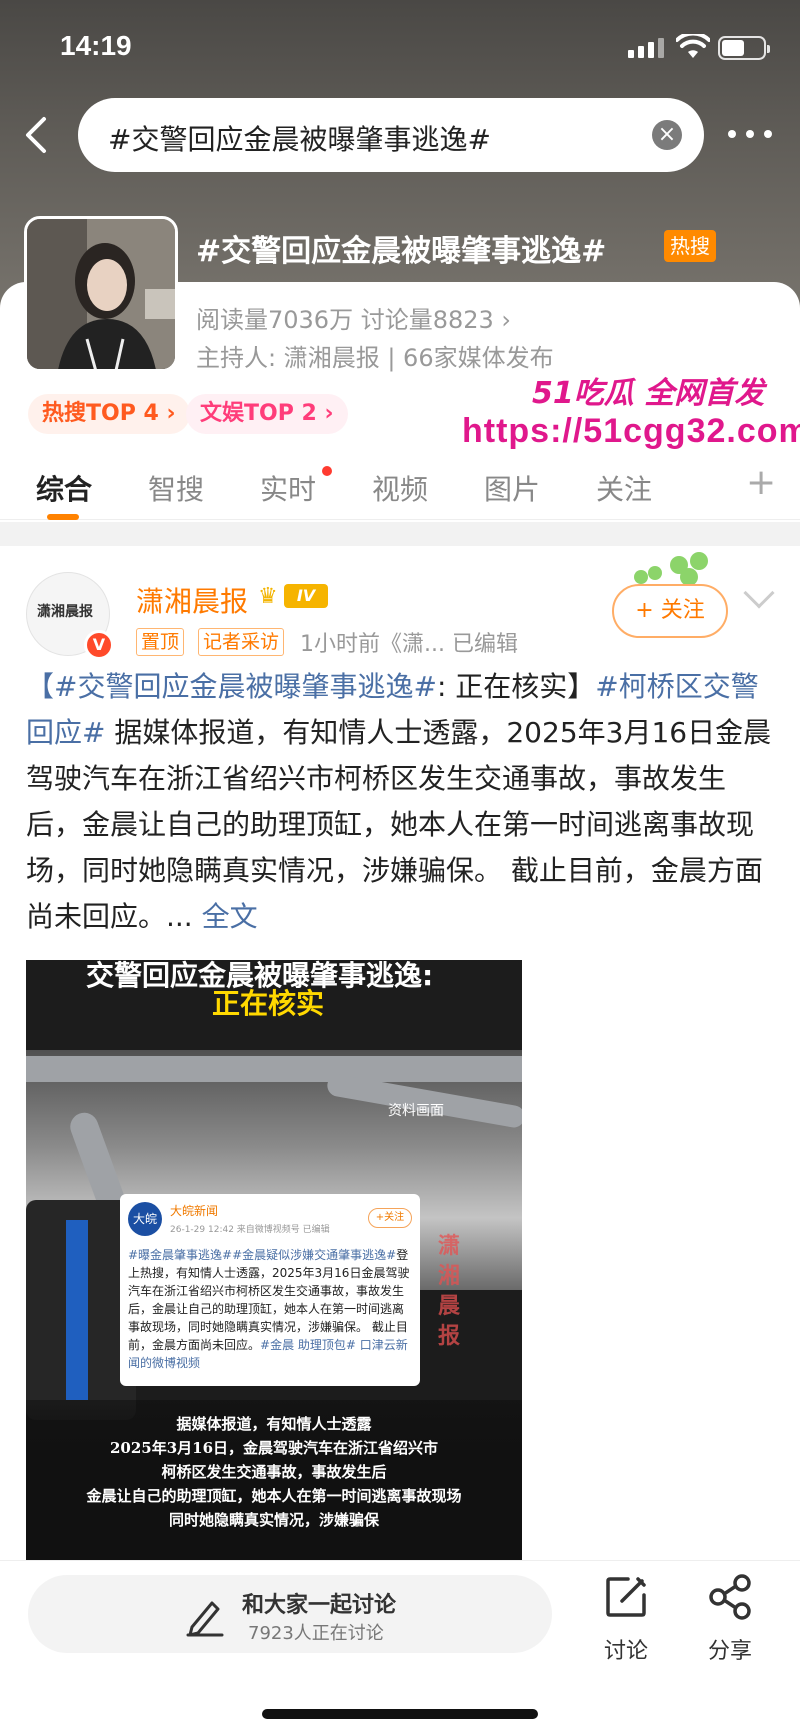  I want to click on search-query: #交警回应金晨被曝肇事逃逸#, so click(299, 139).